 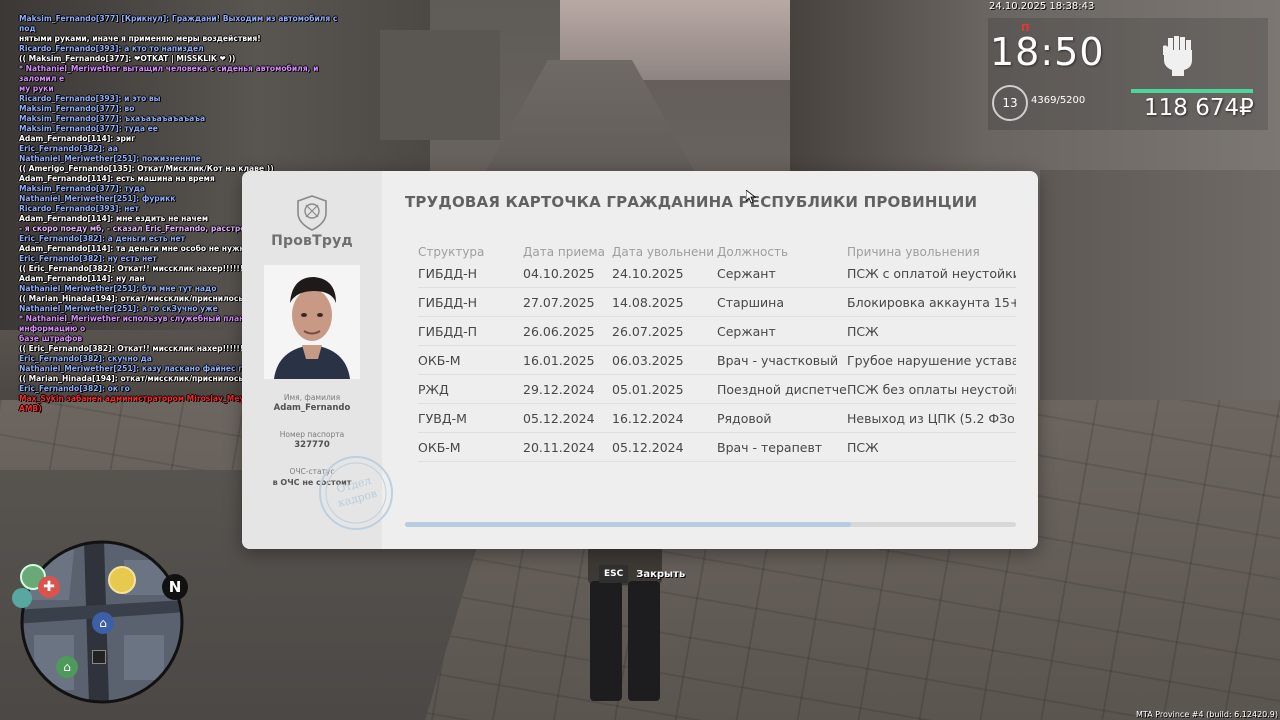 What do you see at coordinates (559, 360) in the screenshot?
I see `table-cell: 16.01.2025` at bounding box center [559, 360].